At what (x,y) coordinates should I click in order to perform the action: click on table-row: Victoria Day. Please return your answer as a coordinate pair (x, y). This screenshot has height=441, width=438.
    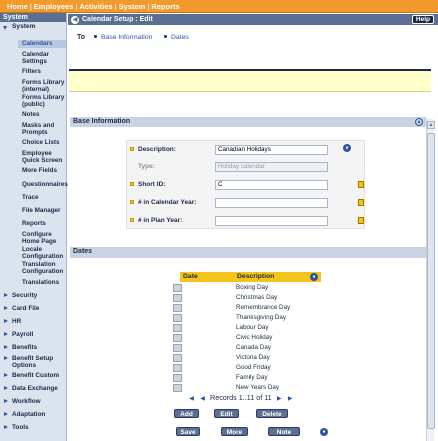
    Looking at the image, I should click on (251, 358).